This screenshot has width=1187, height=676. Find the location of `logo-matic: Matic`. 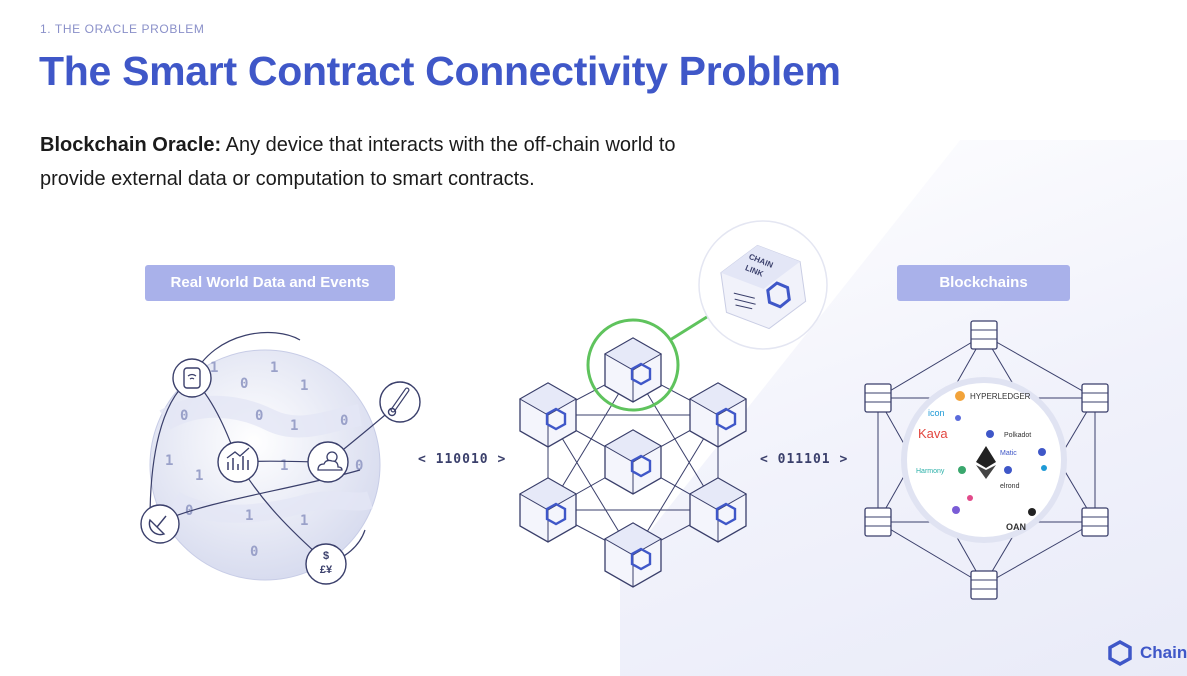

logo-matic: Matic is located at coordinates (1008, 453).